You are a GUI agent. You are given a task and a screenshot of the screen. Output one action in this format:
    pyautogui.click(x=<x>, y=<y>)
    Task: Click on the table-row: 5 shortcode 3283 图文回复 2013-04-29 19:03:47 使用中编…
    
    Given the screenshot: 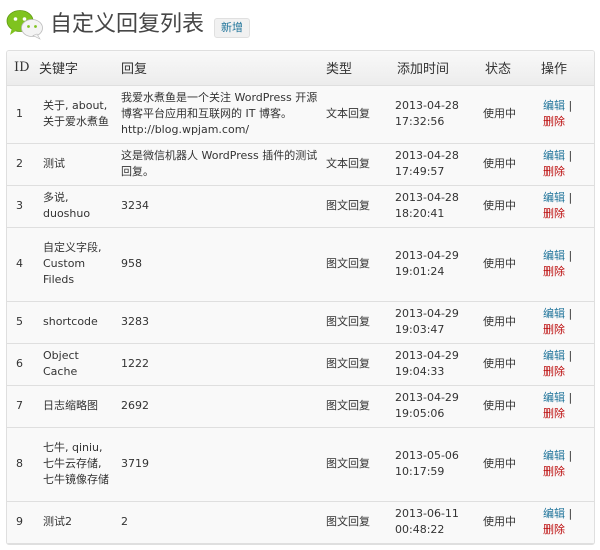 What is the action you would take?
    pyautogui.click(x=300, y=322)
    